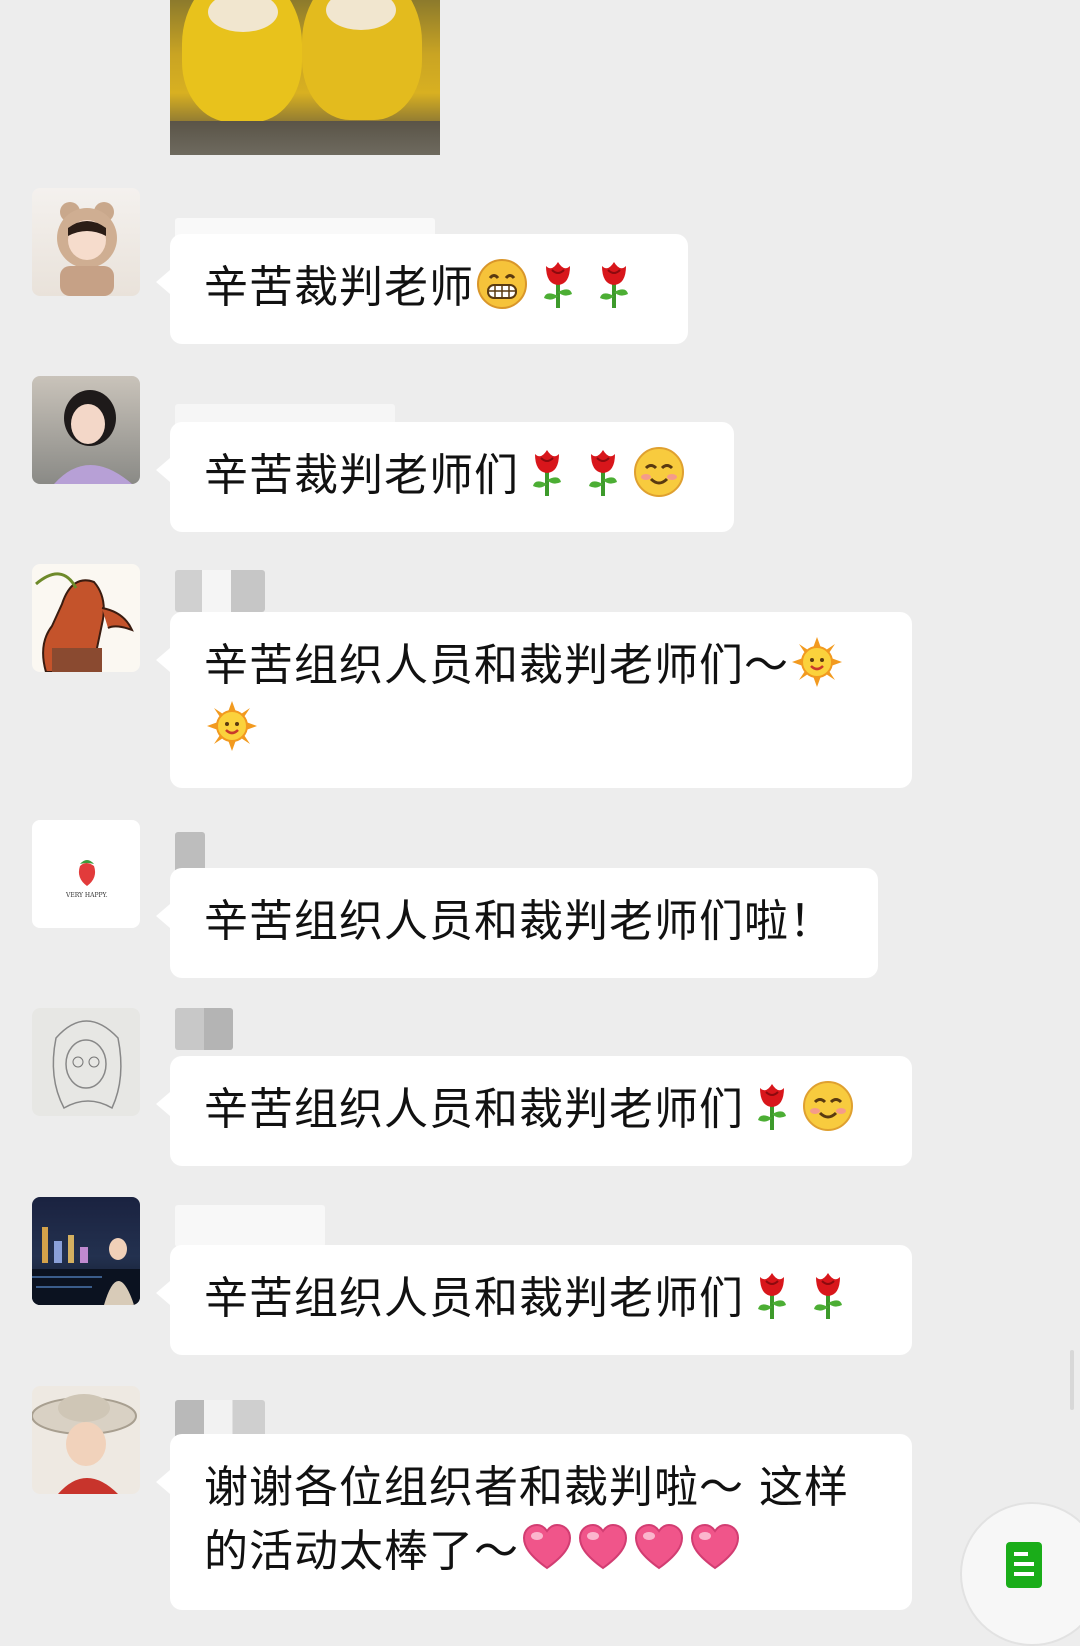  I want to click on avatar-night-city-icon, so click(86, 1266).